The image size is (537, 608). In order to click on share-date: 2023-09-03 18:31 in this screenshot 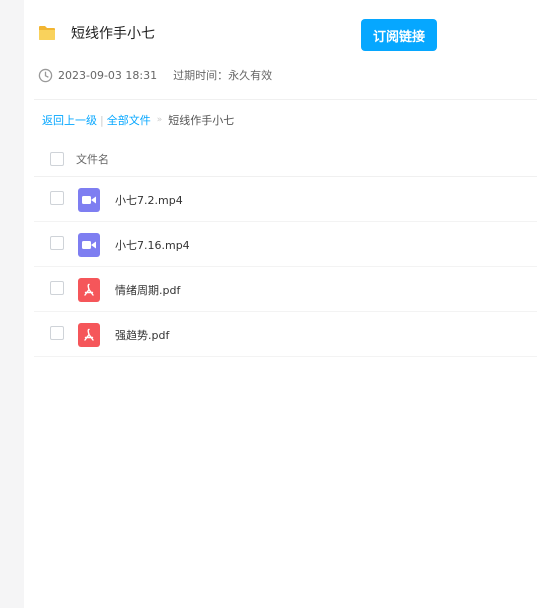, I will do `click(108, 75)`.